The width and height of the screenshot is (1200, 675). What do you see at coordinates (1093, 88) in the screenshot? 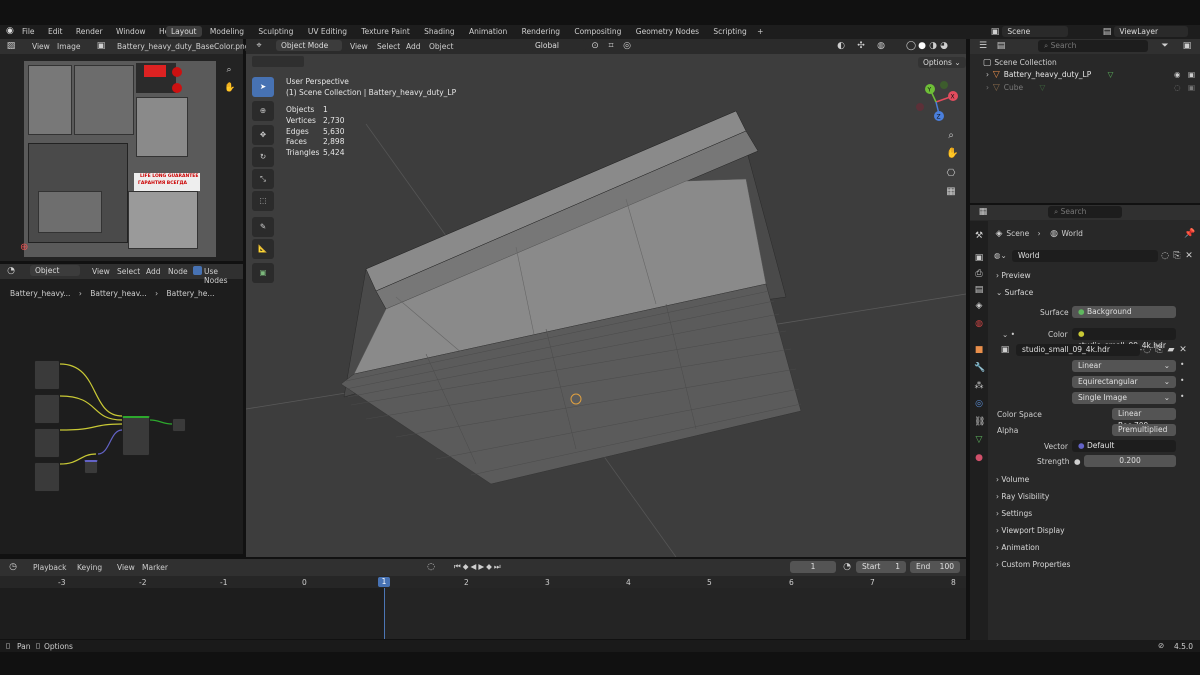
I see `outliner-row: › ▽ Cube ▽ ◌ ▣` at bounding box center [1093, 88].